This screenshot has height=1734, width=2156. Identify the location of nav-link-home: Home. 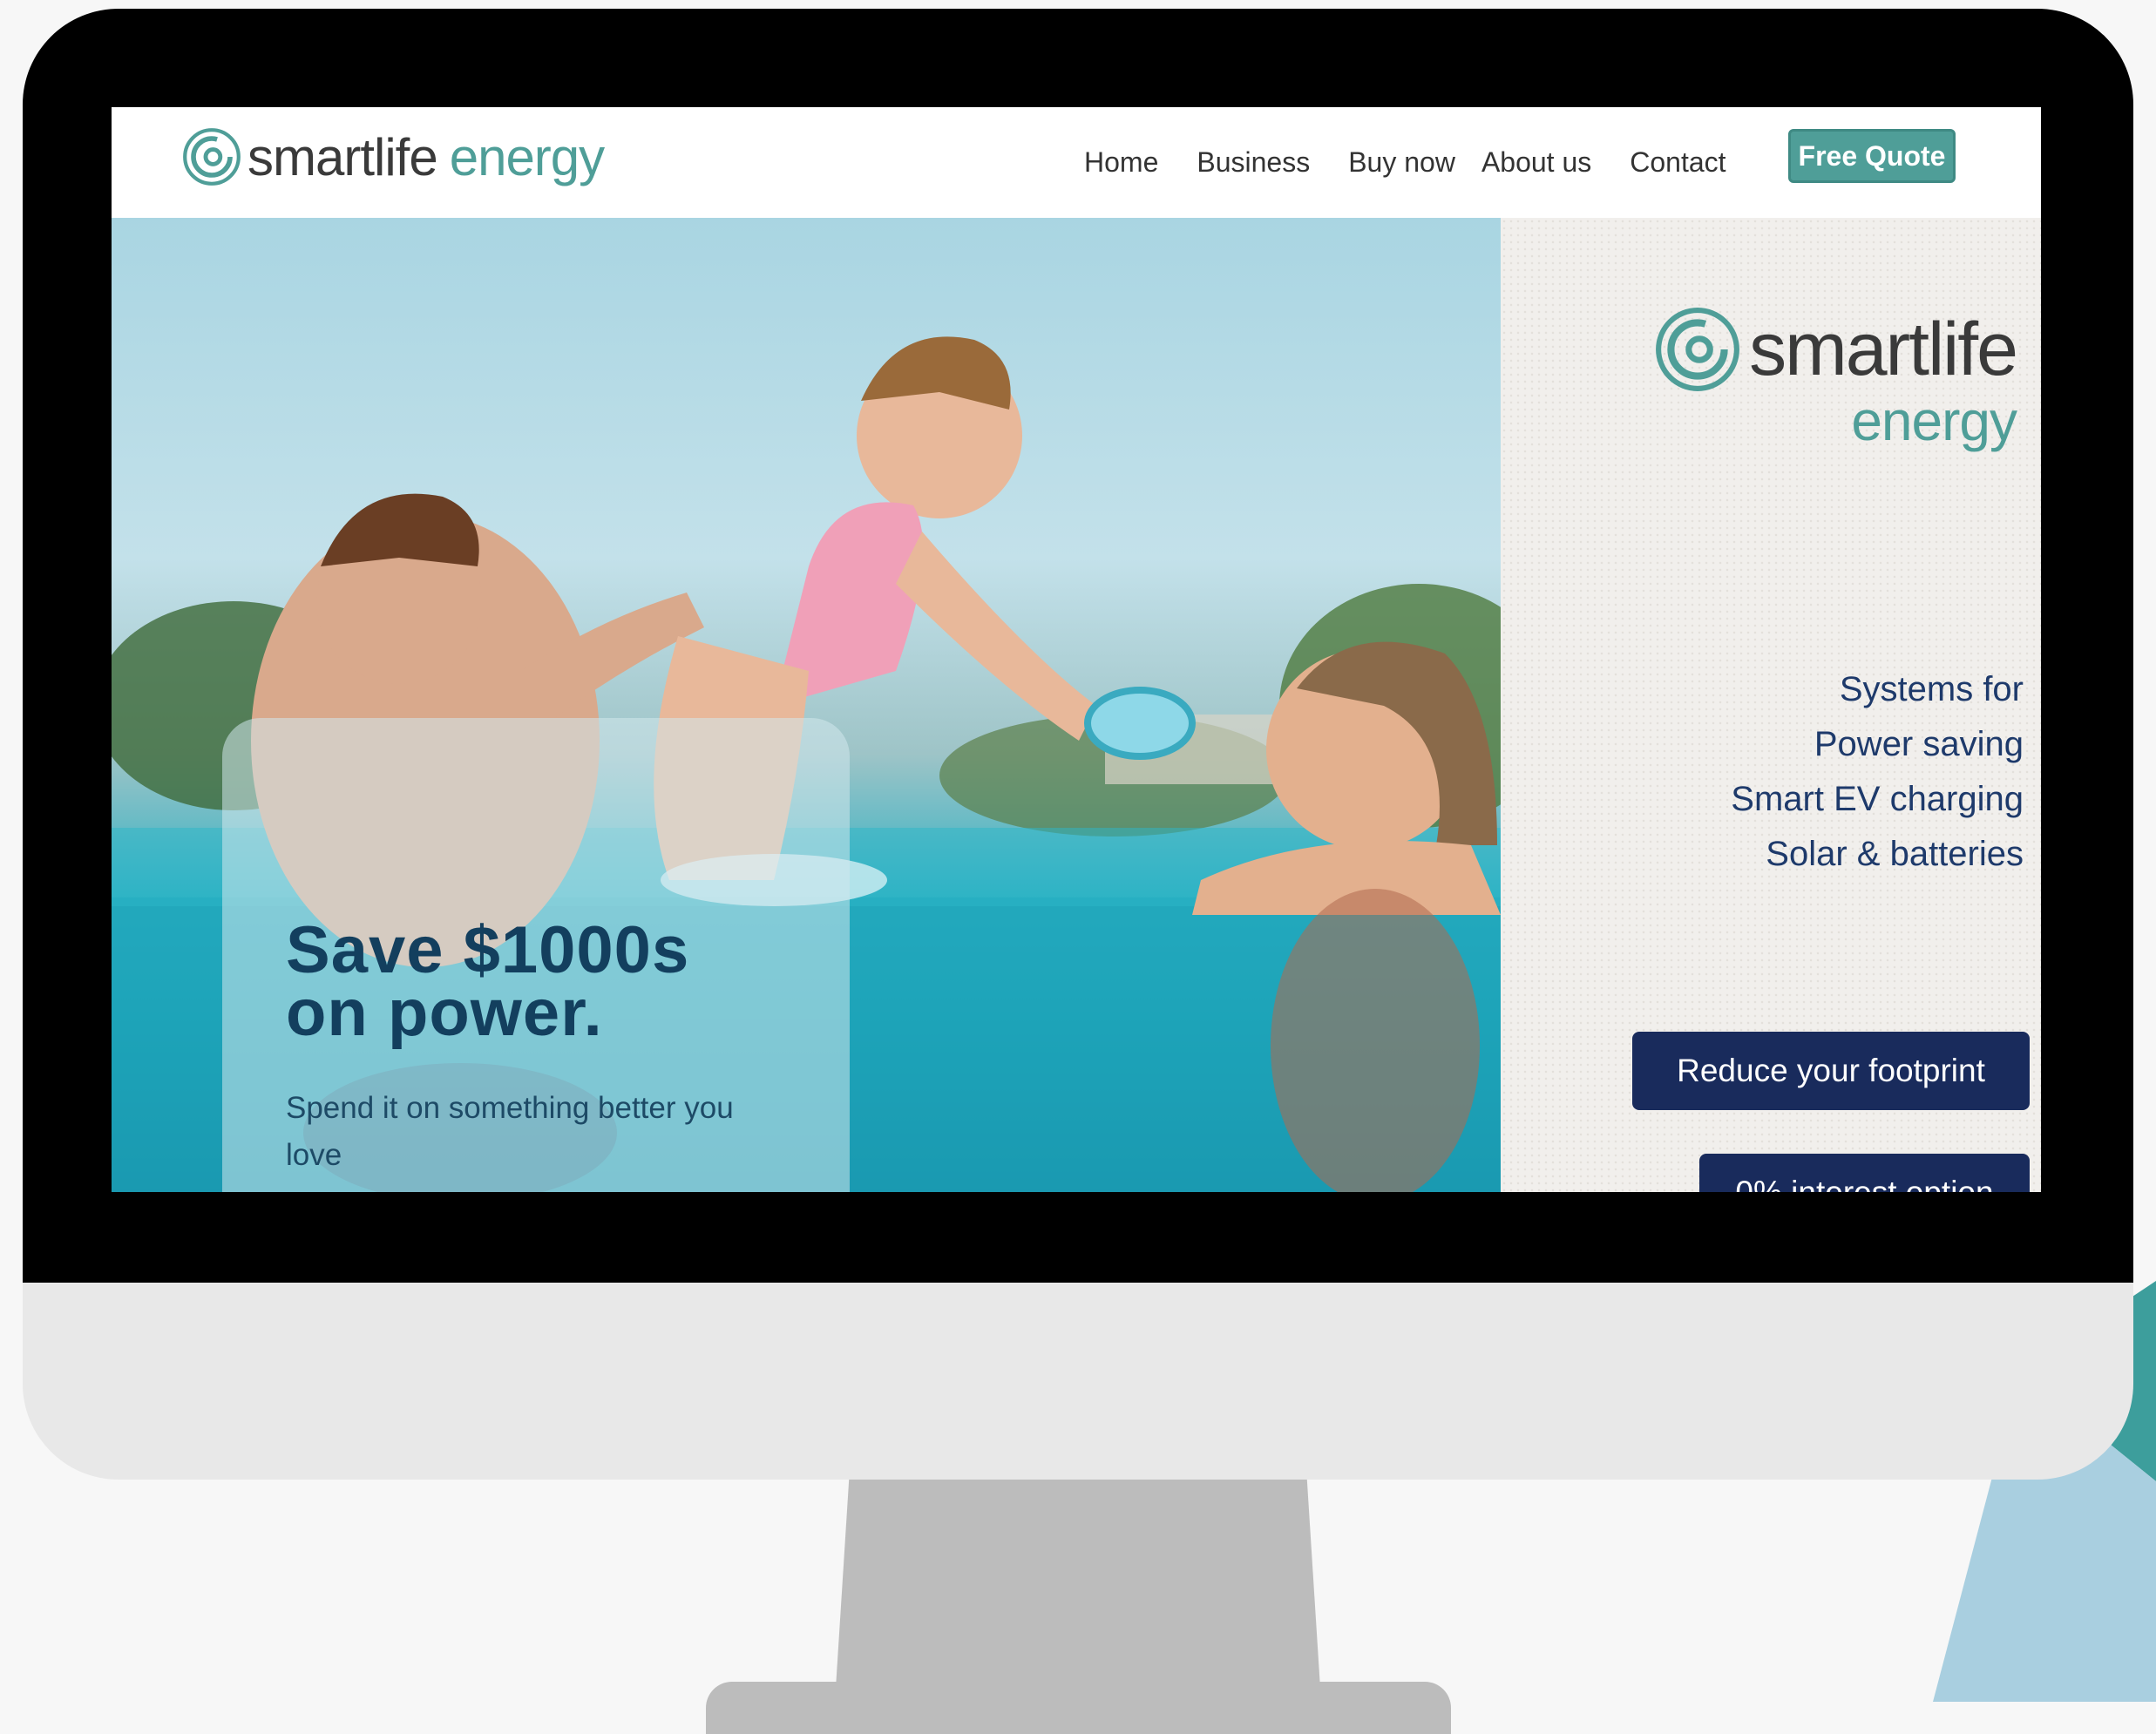
(1121, 162).